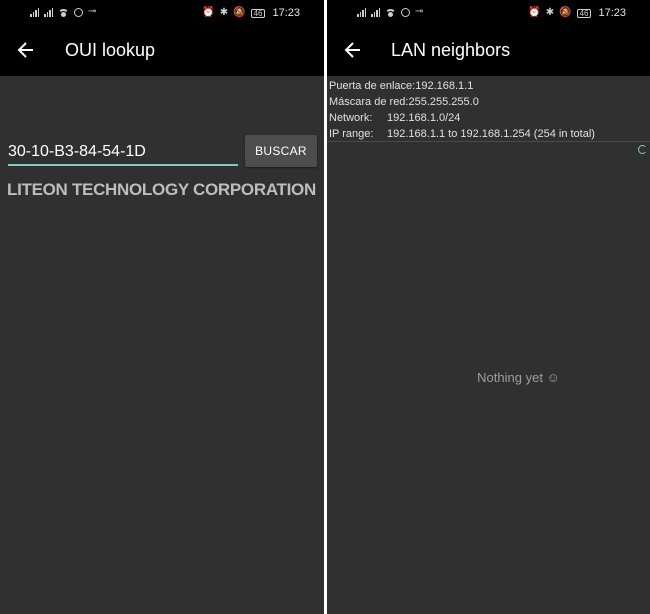 The height and width of the screenshot is (614, 650). What do you see at coordinates (351, 118) in the screenshot?
I see `info-label: Network:` at bounding box center [351, 118].